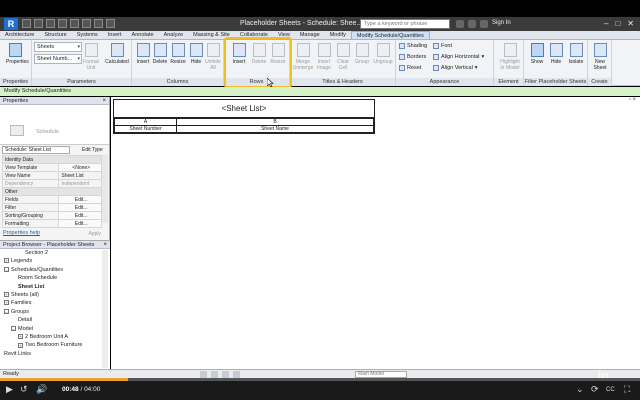  I want to click on section-identity-data: Identity Data, so click(52, 159).